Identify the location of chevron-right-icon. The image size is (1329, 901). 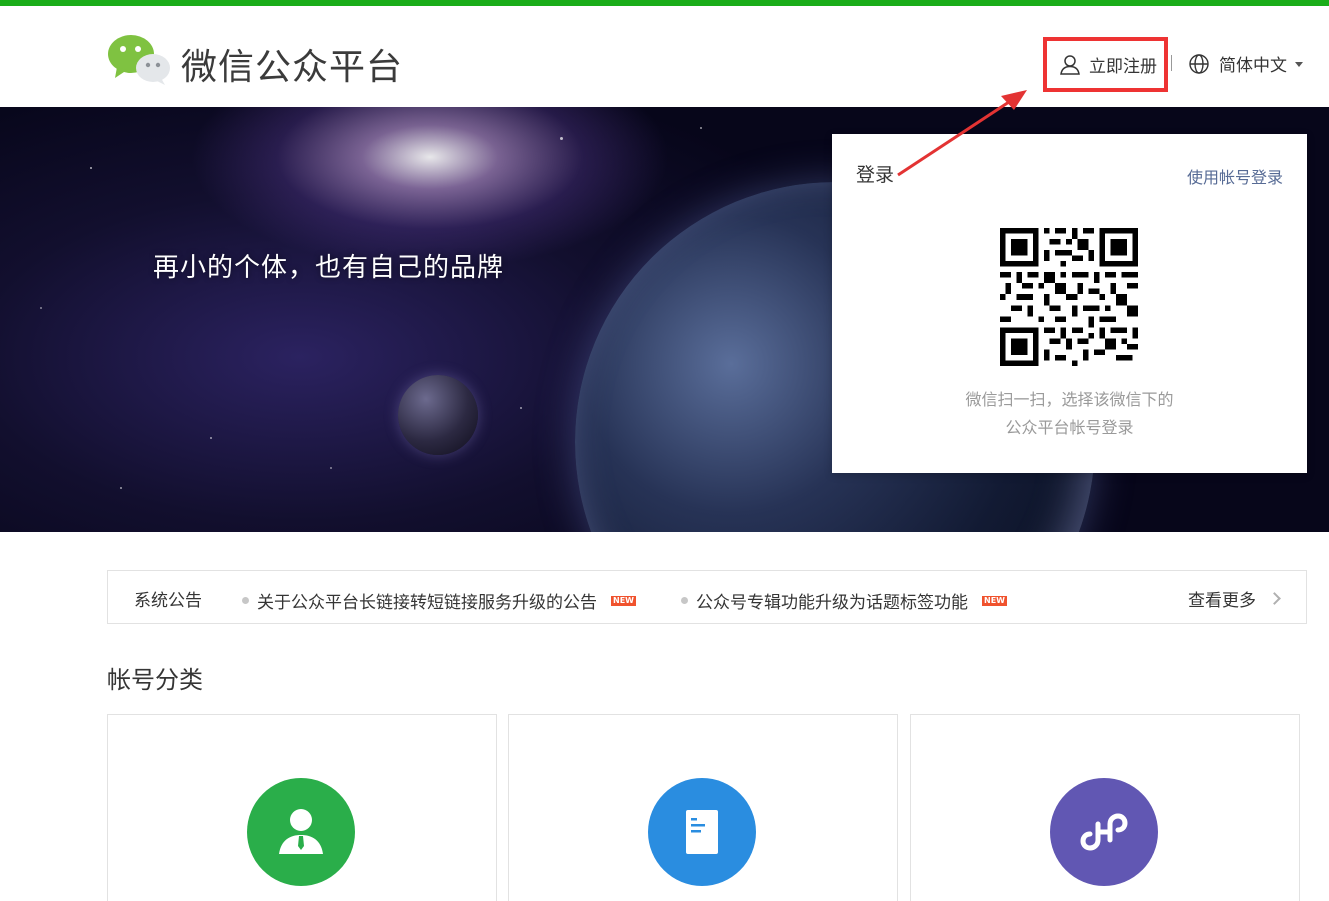
(1274, 598).